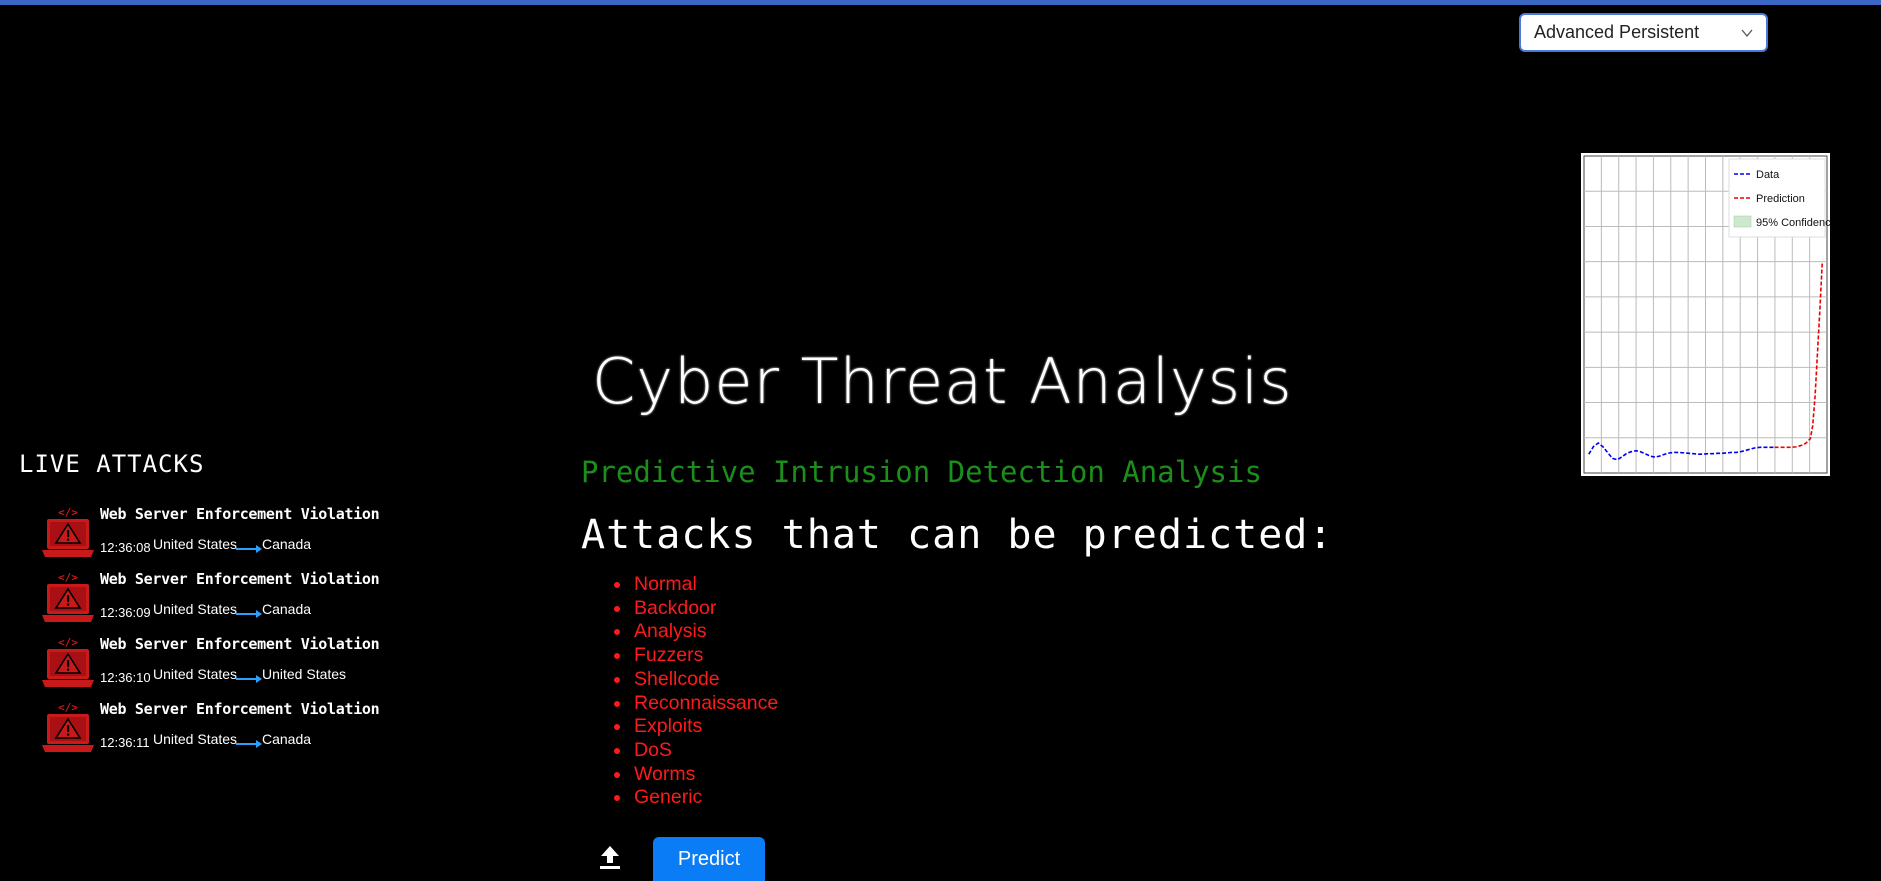 This screenshot has height=881, width=1881. Describe the element at coordinates (921, 472) in the screenshot. I see `page-subtitle: Predictive Intrusion Detection Analysis` at that location.